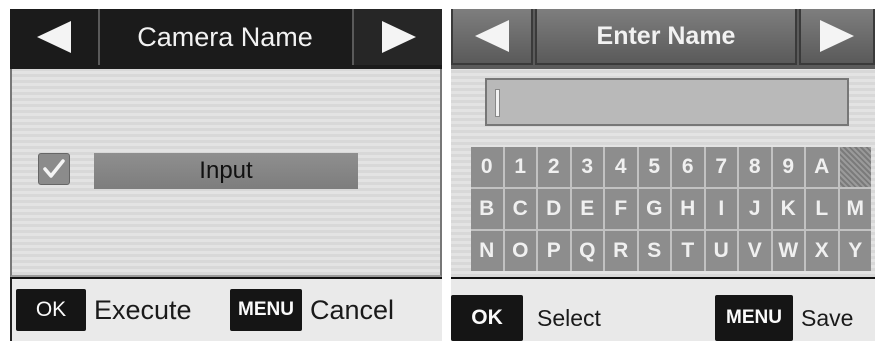 Image resolution: width=880 pixels, height=341 pixels. Describe the element at coordinates (788, 251) in the screenshot. I see `key: W` at that location.